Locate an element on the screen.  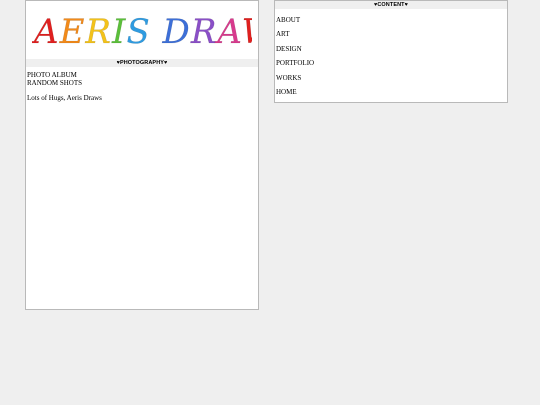
logo-letter: E is located at coordinates (72, 31).